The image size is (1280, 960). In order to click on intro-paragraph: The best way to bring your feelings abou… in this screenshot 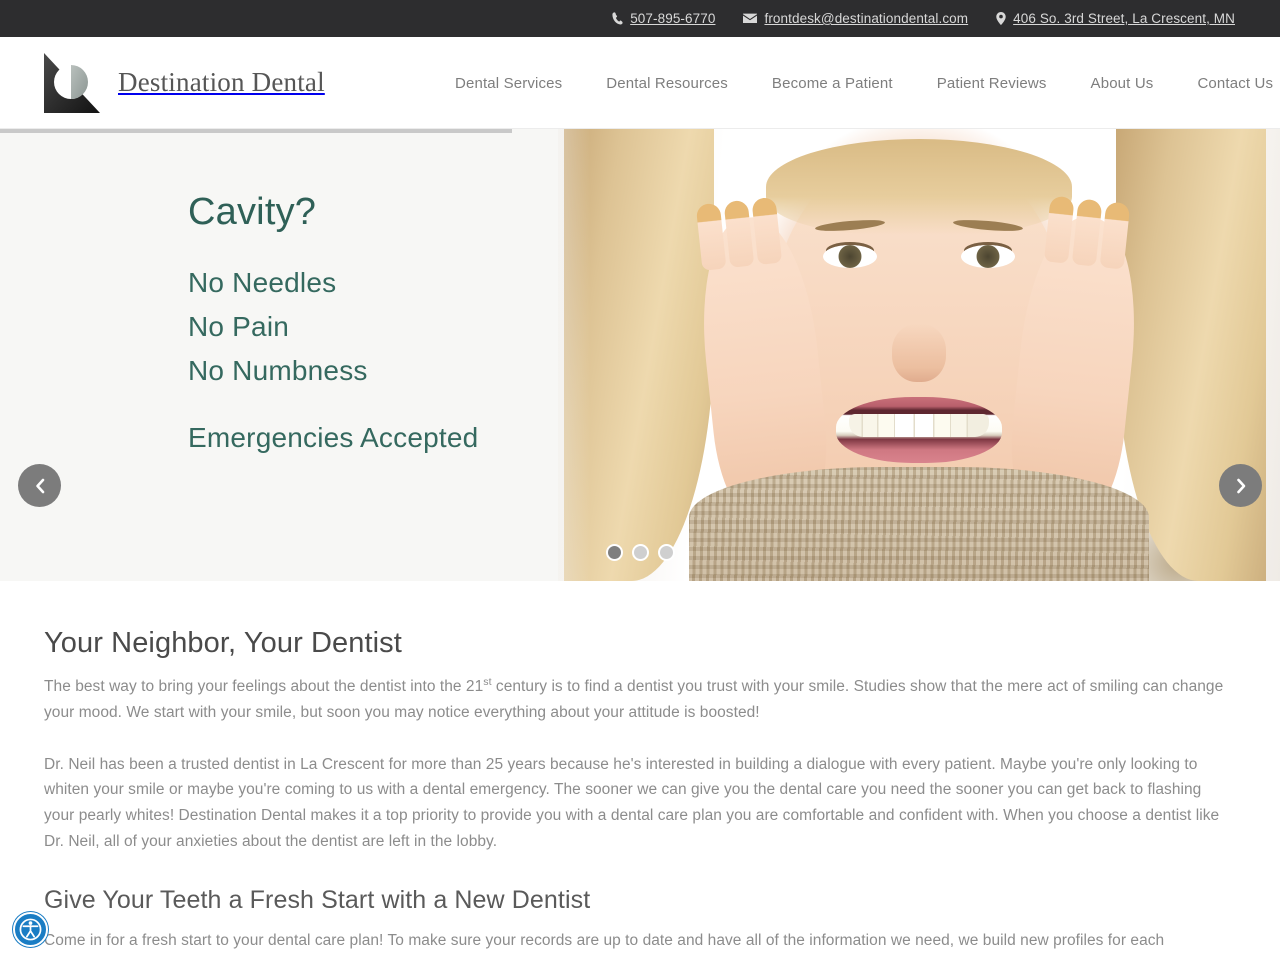, I will do `click(634, 700)`.